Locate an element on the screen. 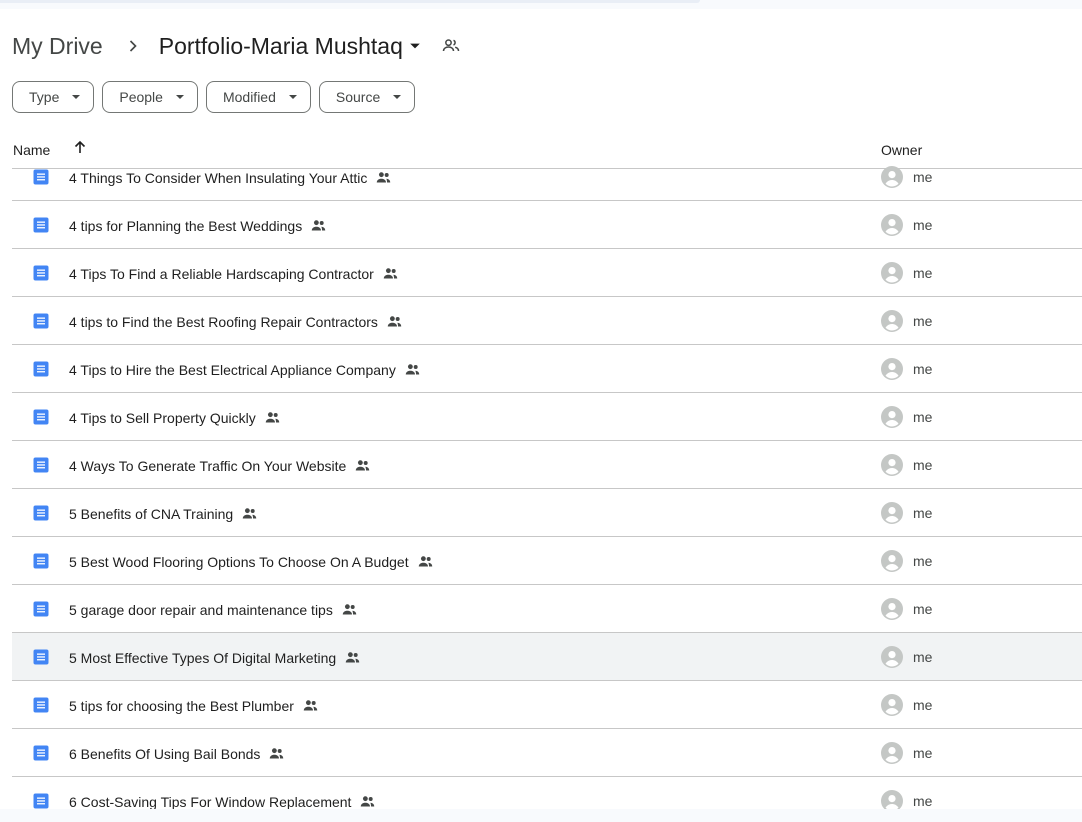 Image resolution: width=1082 pixels, height=822 pixels. filter-type-chip: Type is located at coordinates (53, 97).